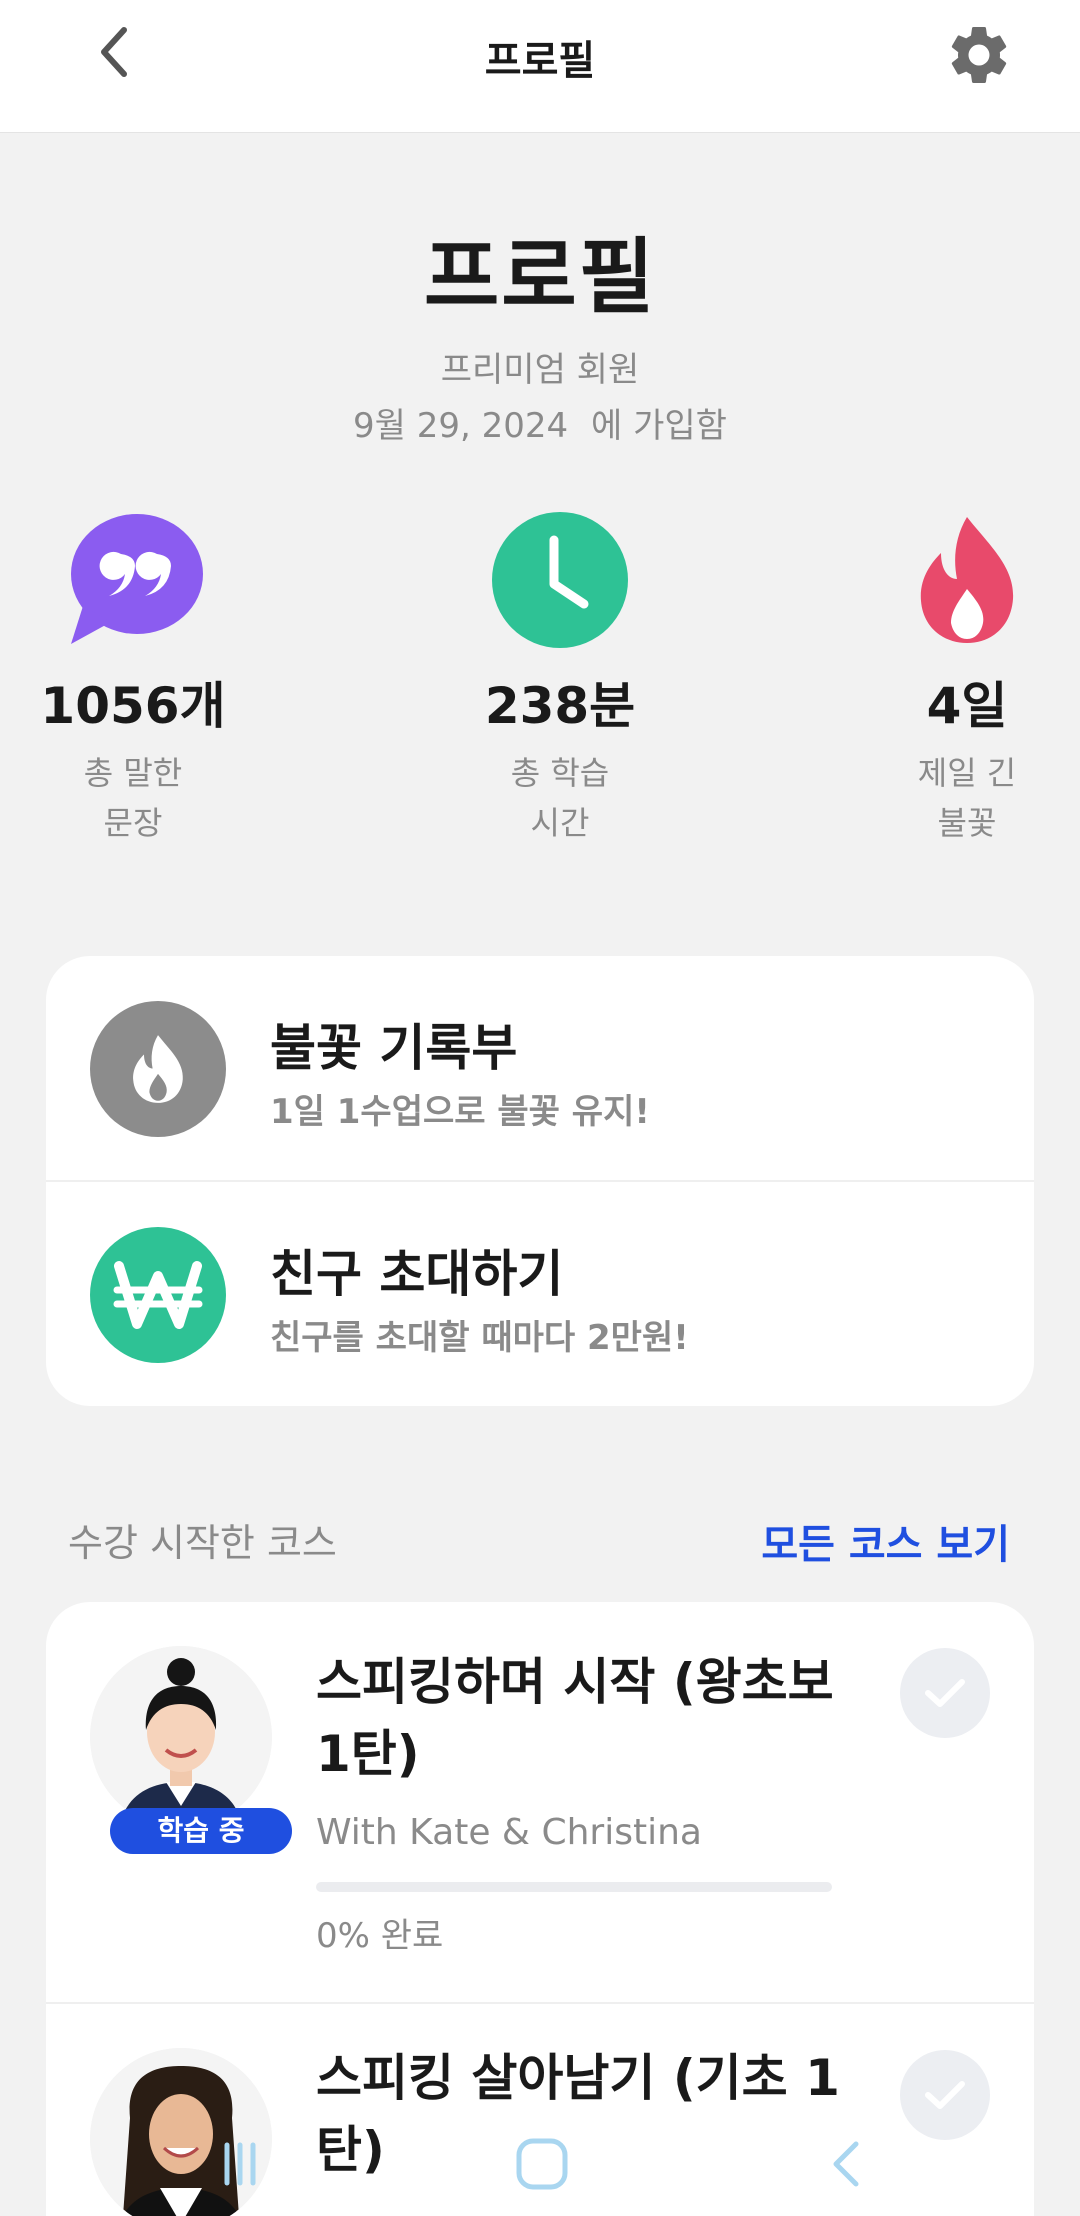 This screenshot has width=1080, height=2216. I want to click on menu-subtitle: 친구를 초대할 때마다 2만원!, so click(479, 1338).